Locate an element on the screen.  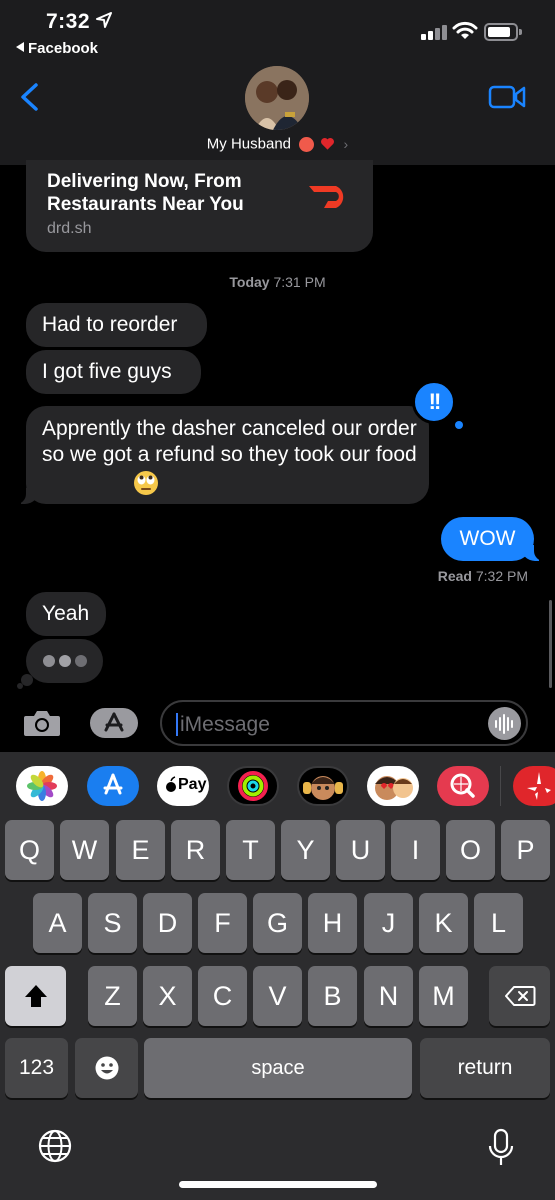
shift-key is located at coordinates (35, 996).